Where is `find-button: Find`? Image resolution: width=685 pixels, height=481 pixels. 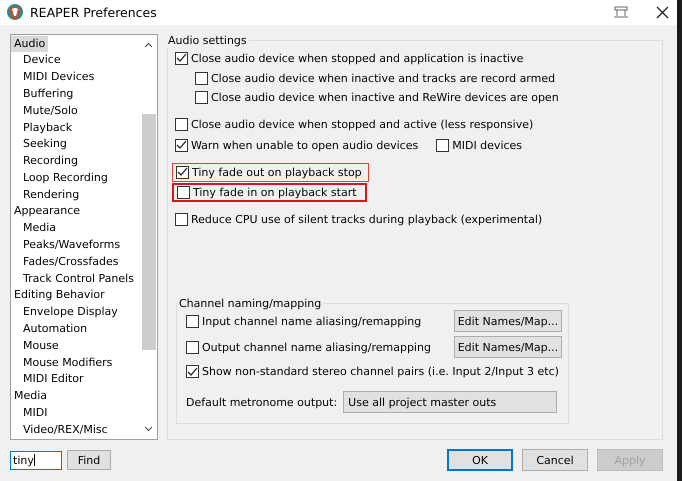 find-button: Find is located at coordinates (89, 460).